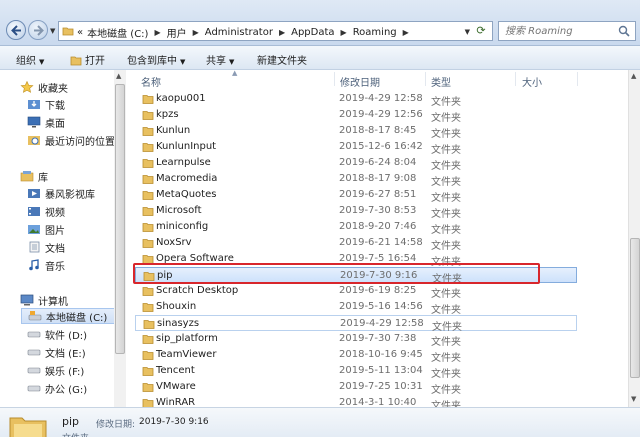 The width and height of the screenshot is (640, 437). I want to click on column-name: 名称, so click(151, 81).